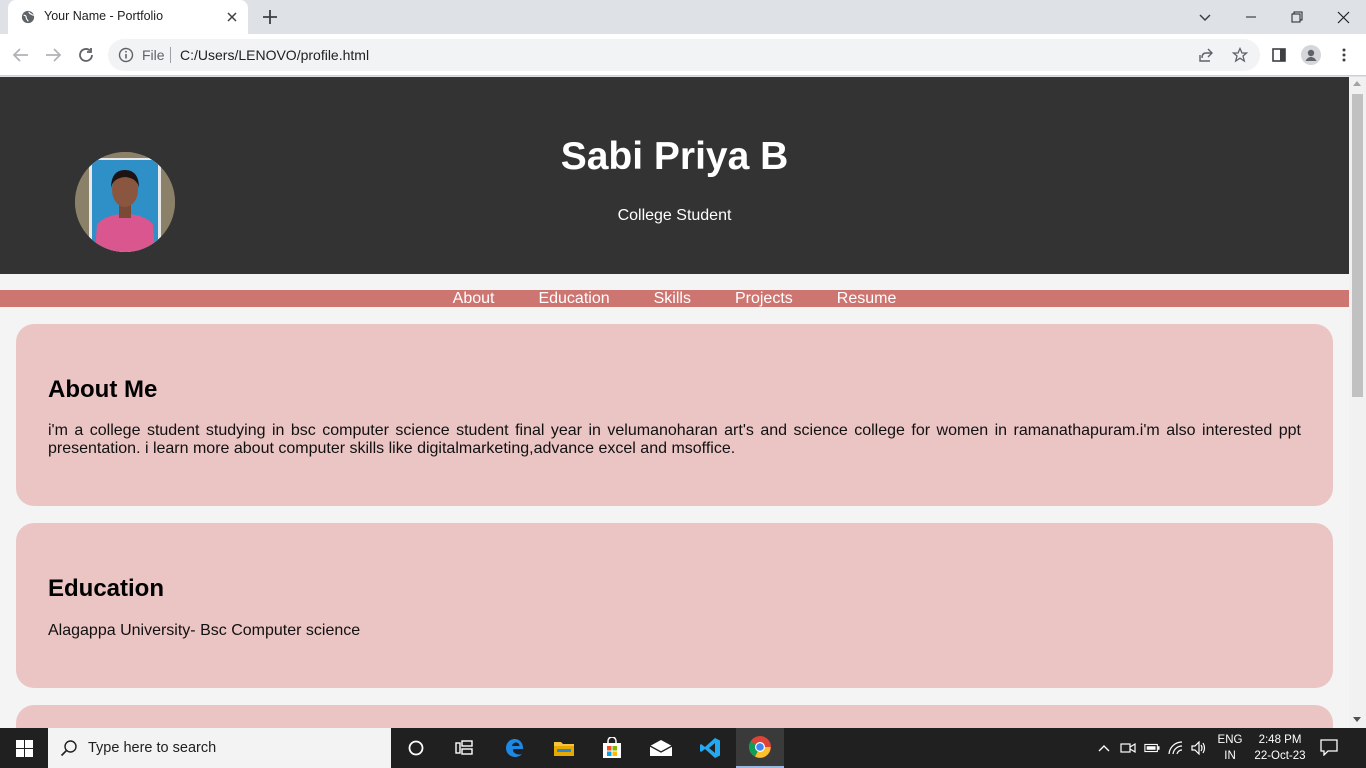  Describe the element at coordinates (1280, 748) in the screenshot. I see `system-clock: 2:48 PM 22-Oct-23` at that location.